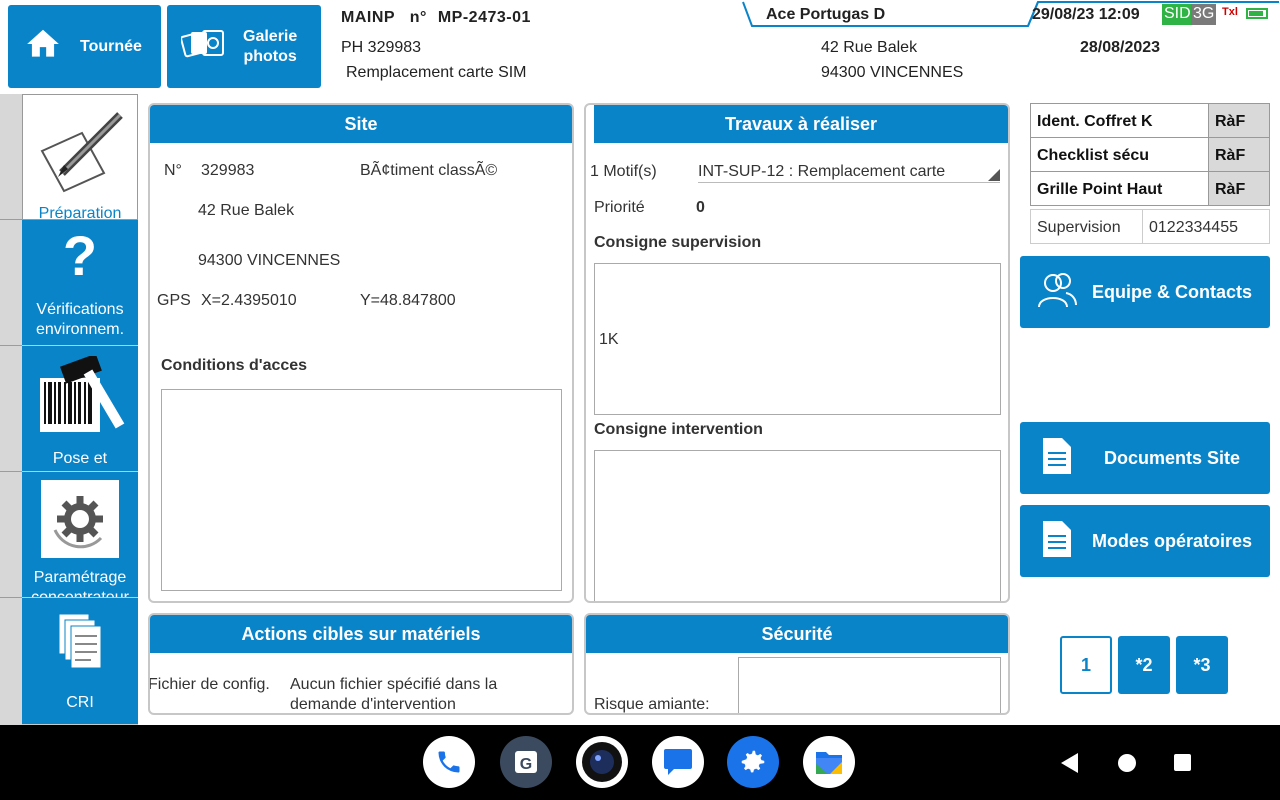  What do you see at coordinates (1057, 292) in the screenshot?
I see `people-icon` at bounding box center [1057, 292].